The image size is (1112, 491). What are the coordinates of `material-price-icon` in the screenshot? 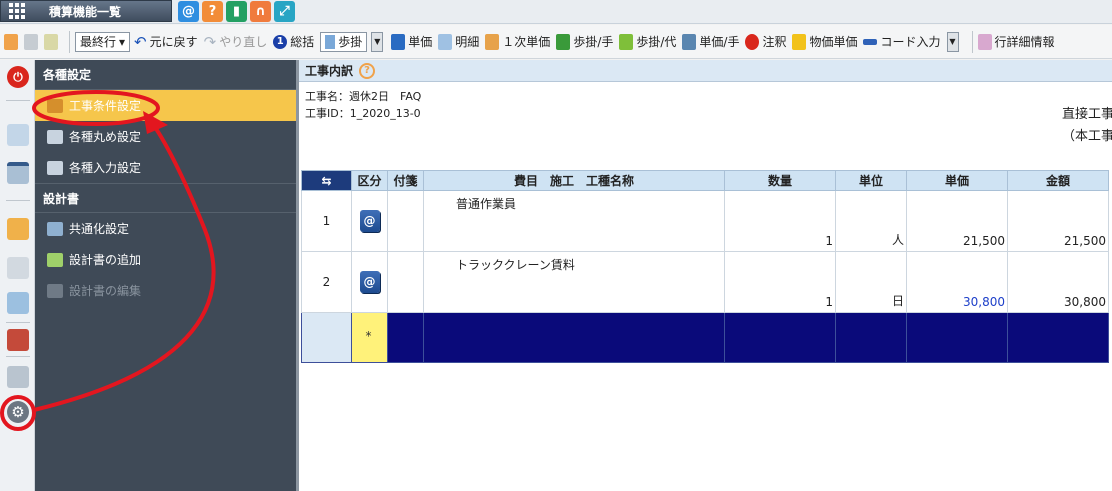 It's located at (799, 41).